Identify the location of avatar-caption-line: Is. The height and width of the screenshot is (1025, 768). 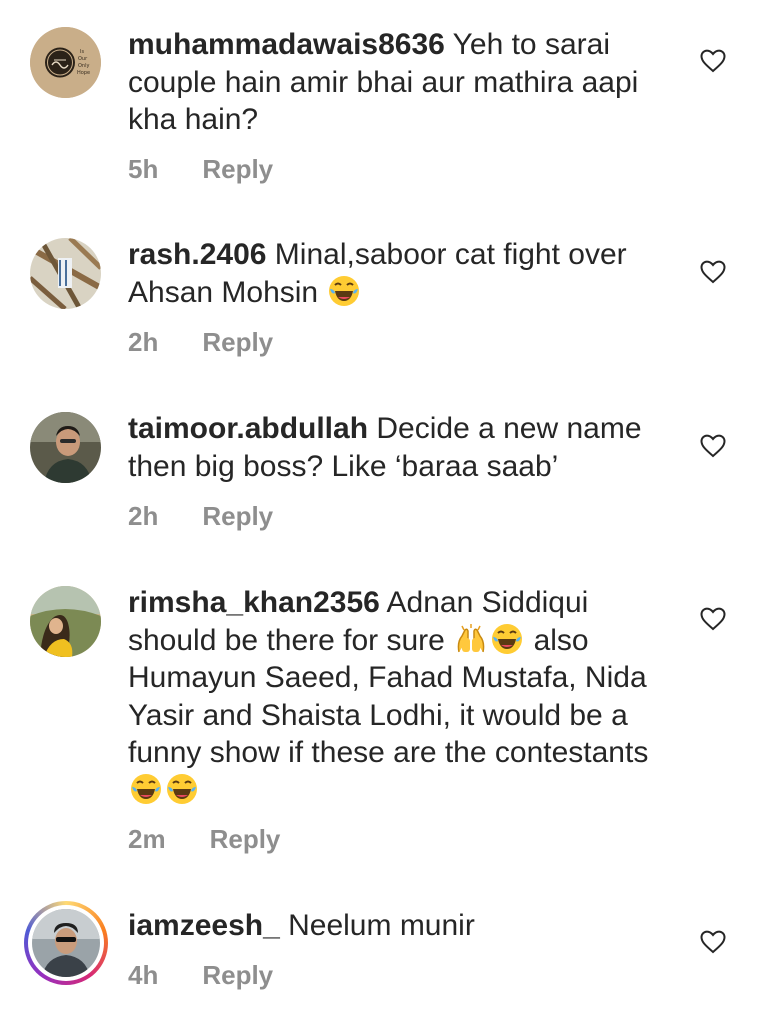
(82, 52).